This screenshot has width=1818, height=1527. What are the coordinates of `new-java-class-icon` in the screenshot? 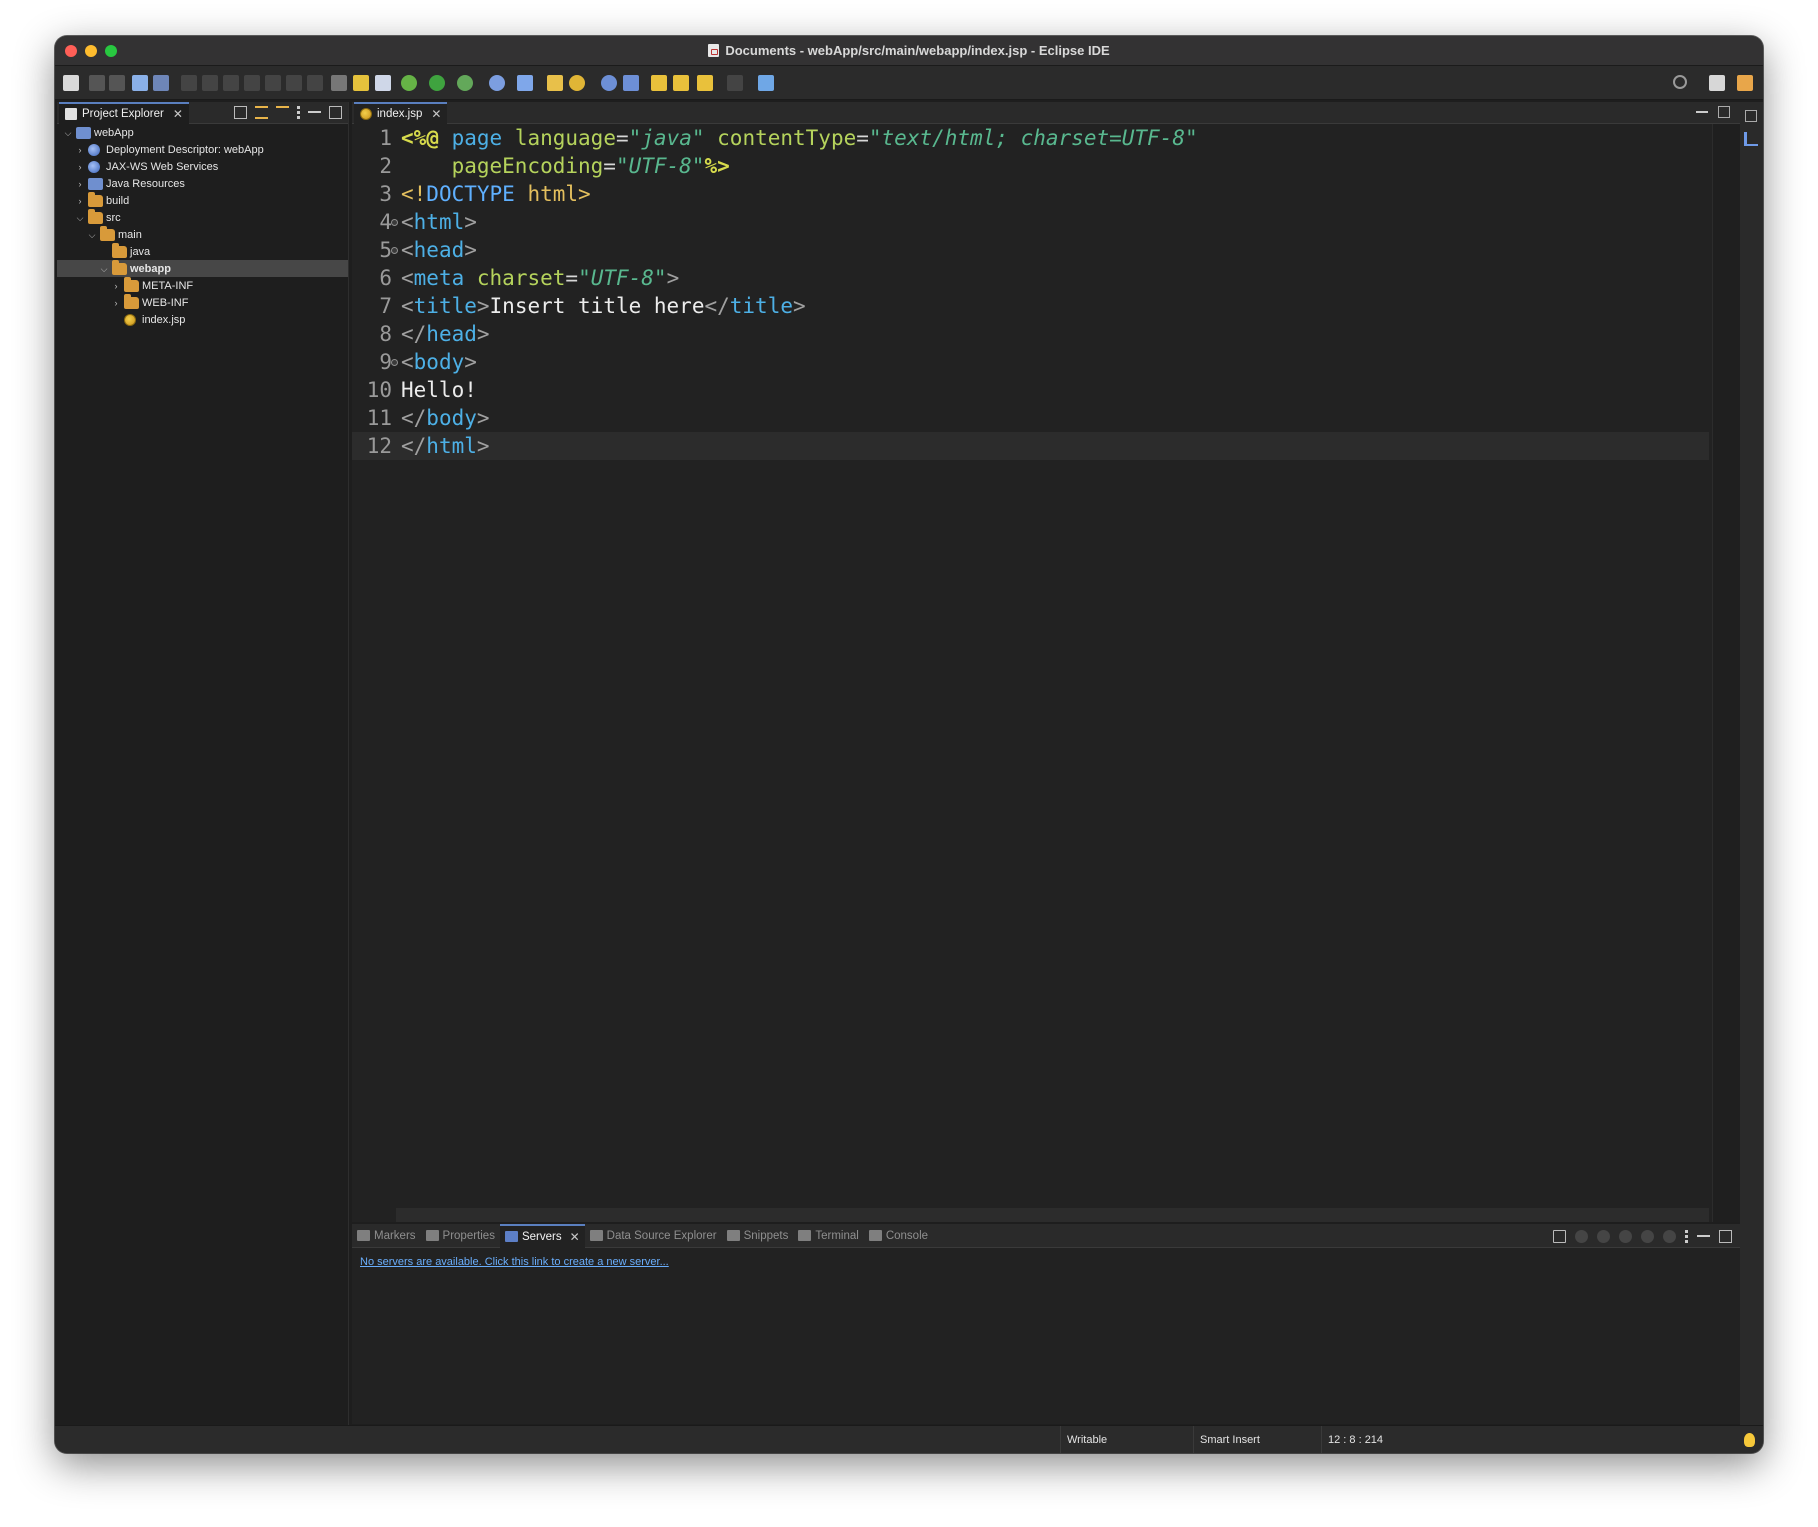 It's located at (525, 83).